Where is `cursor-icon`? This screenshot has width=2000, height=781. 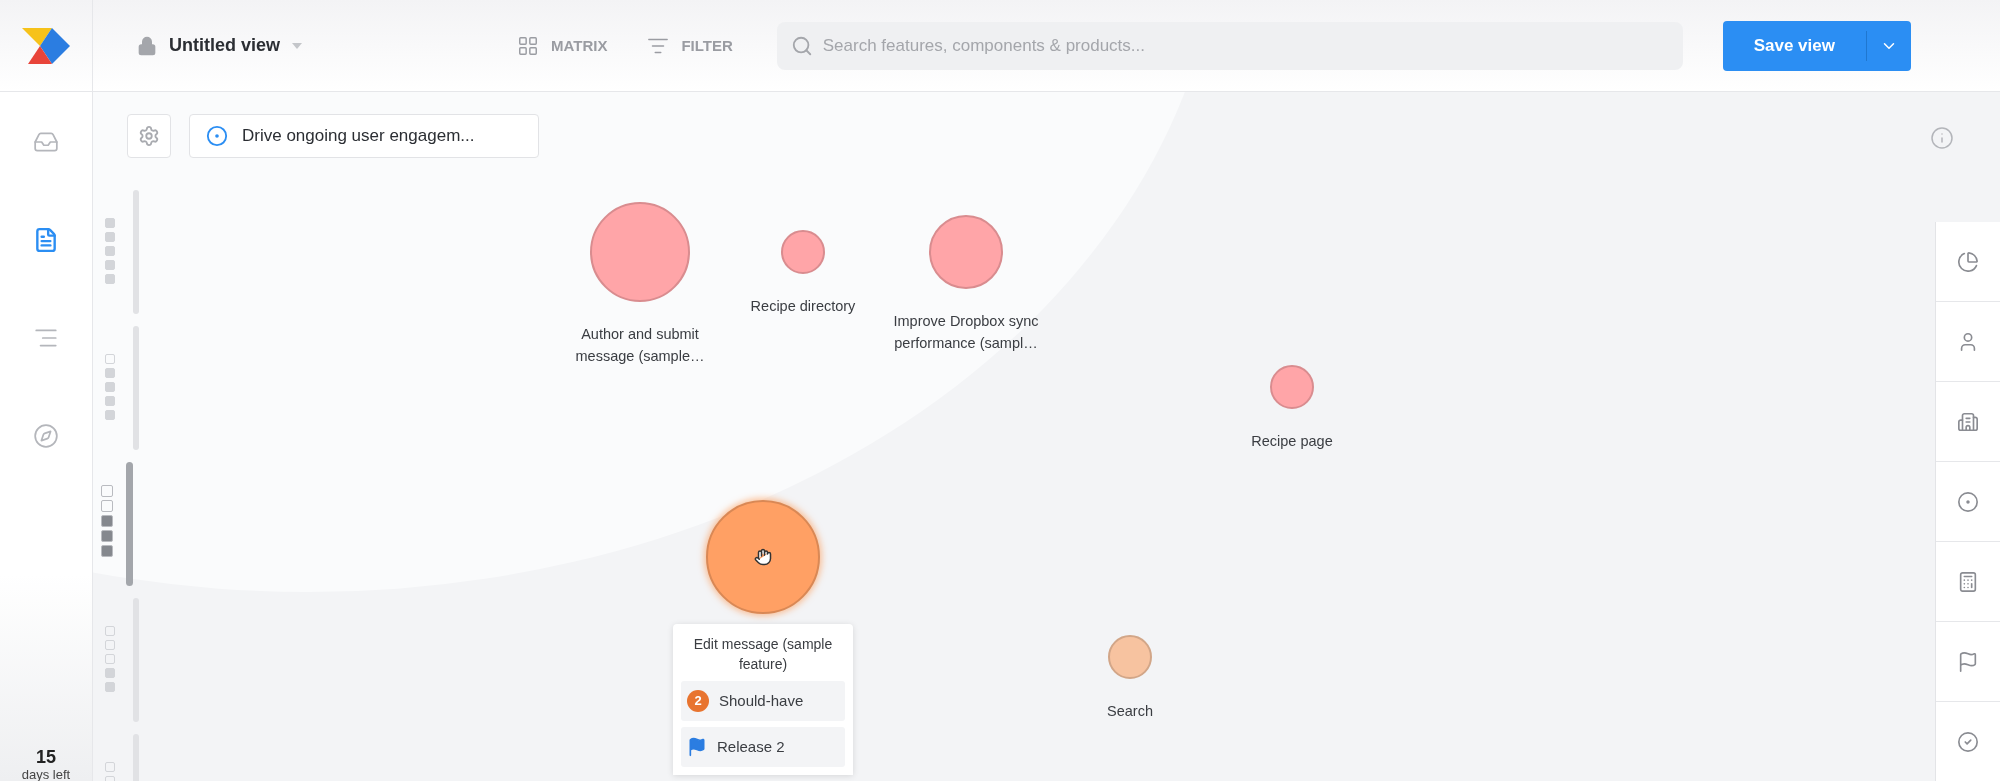 cursor-icon is located at coordinates (763, 557).